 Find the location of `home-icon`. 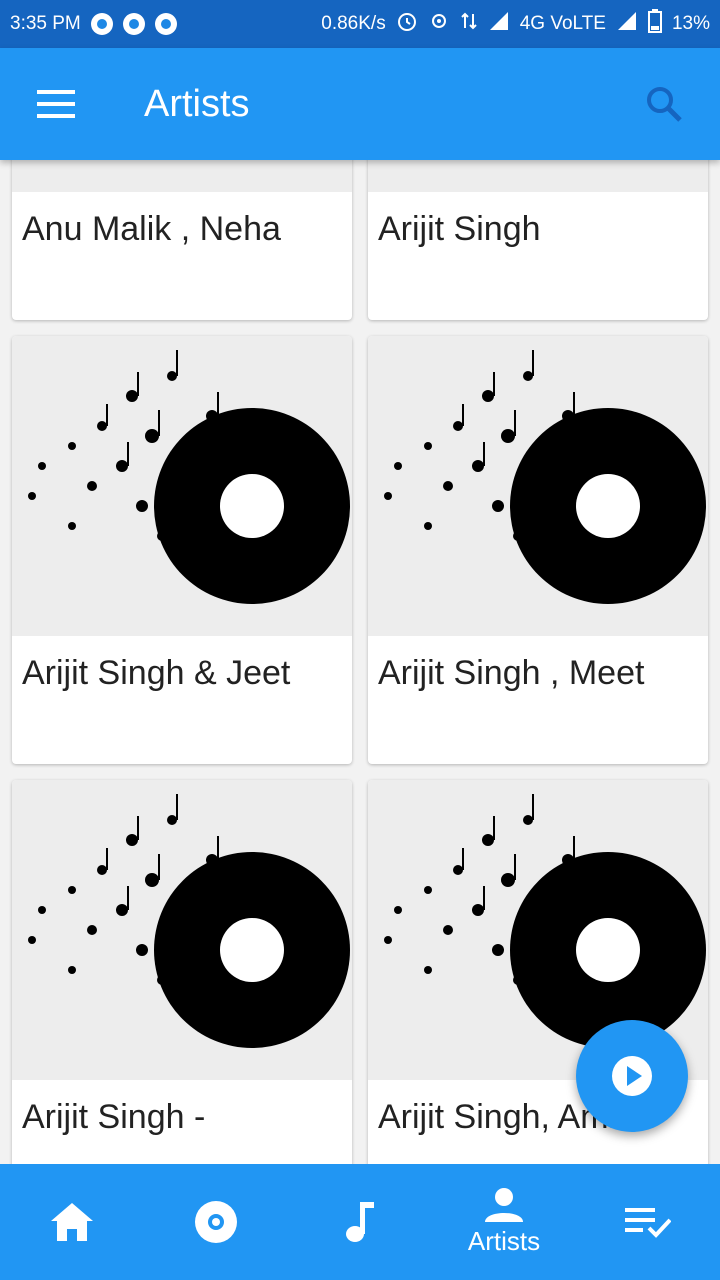

home-icon is located at coordinates (72, 1222).